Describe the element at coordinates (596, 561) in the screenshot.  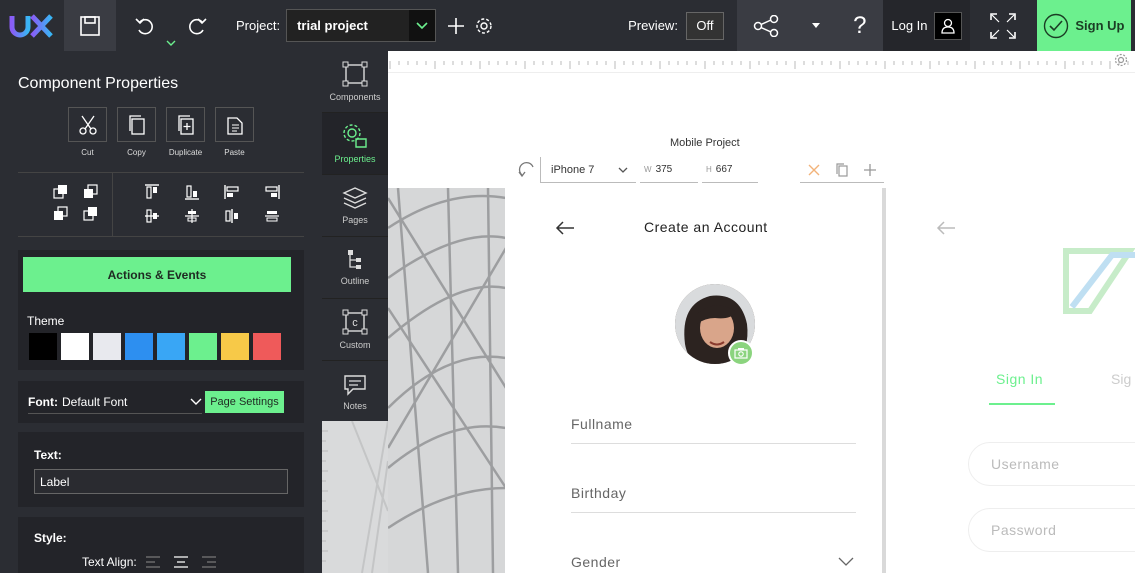
I see `gender-placeholder: Gender` at that location.